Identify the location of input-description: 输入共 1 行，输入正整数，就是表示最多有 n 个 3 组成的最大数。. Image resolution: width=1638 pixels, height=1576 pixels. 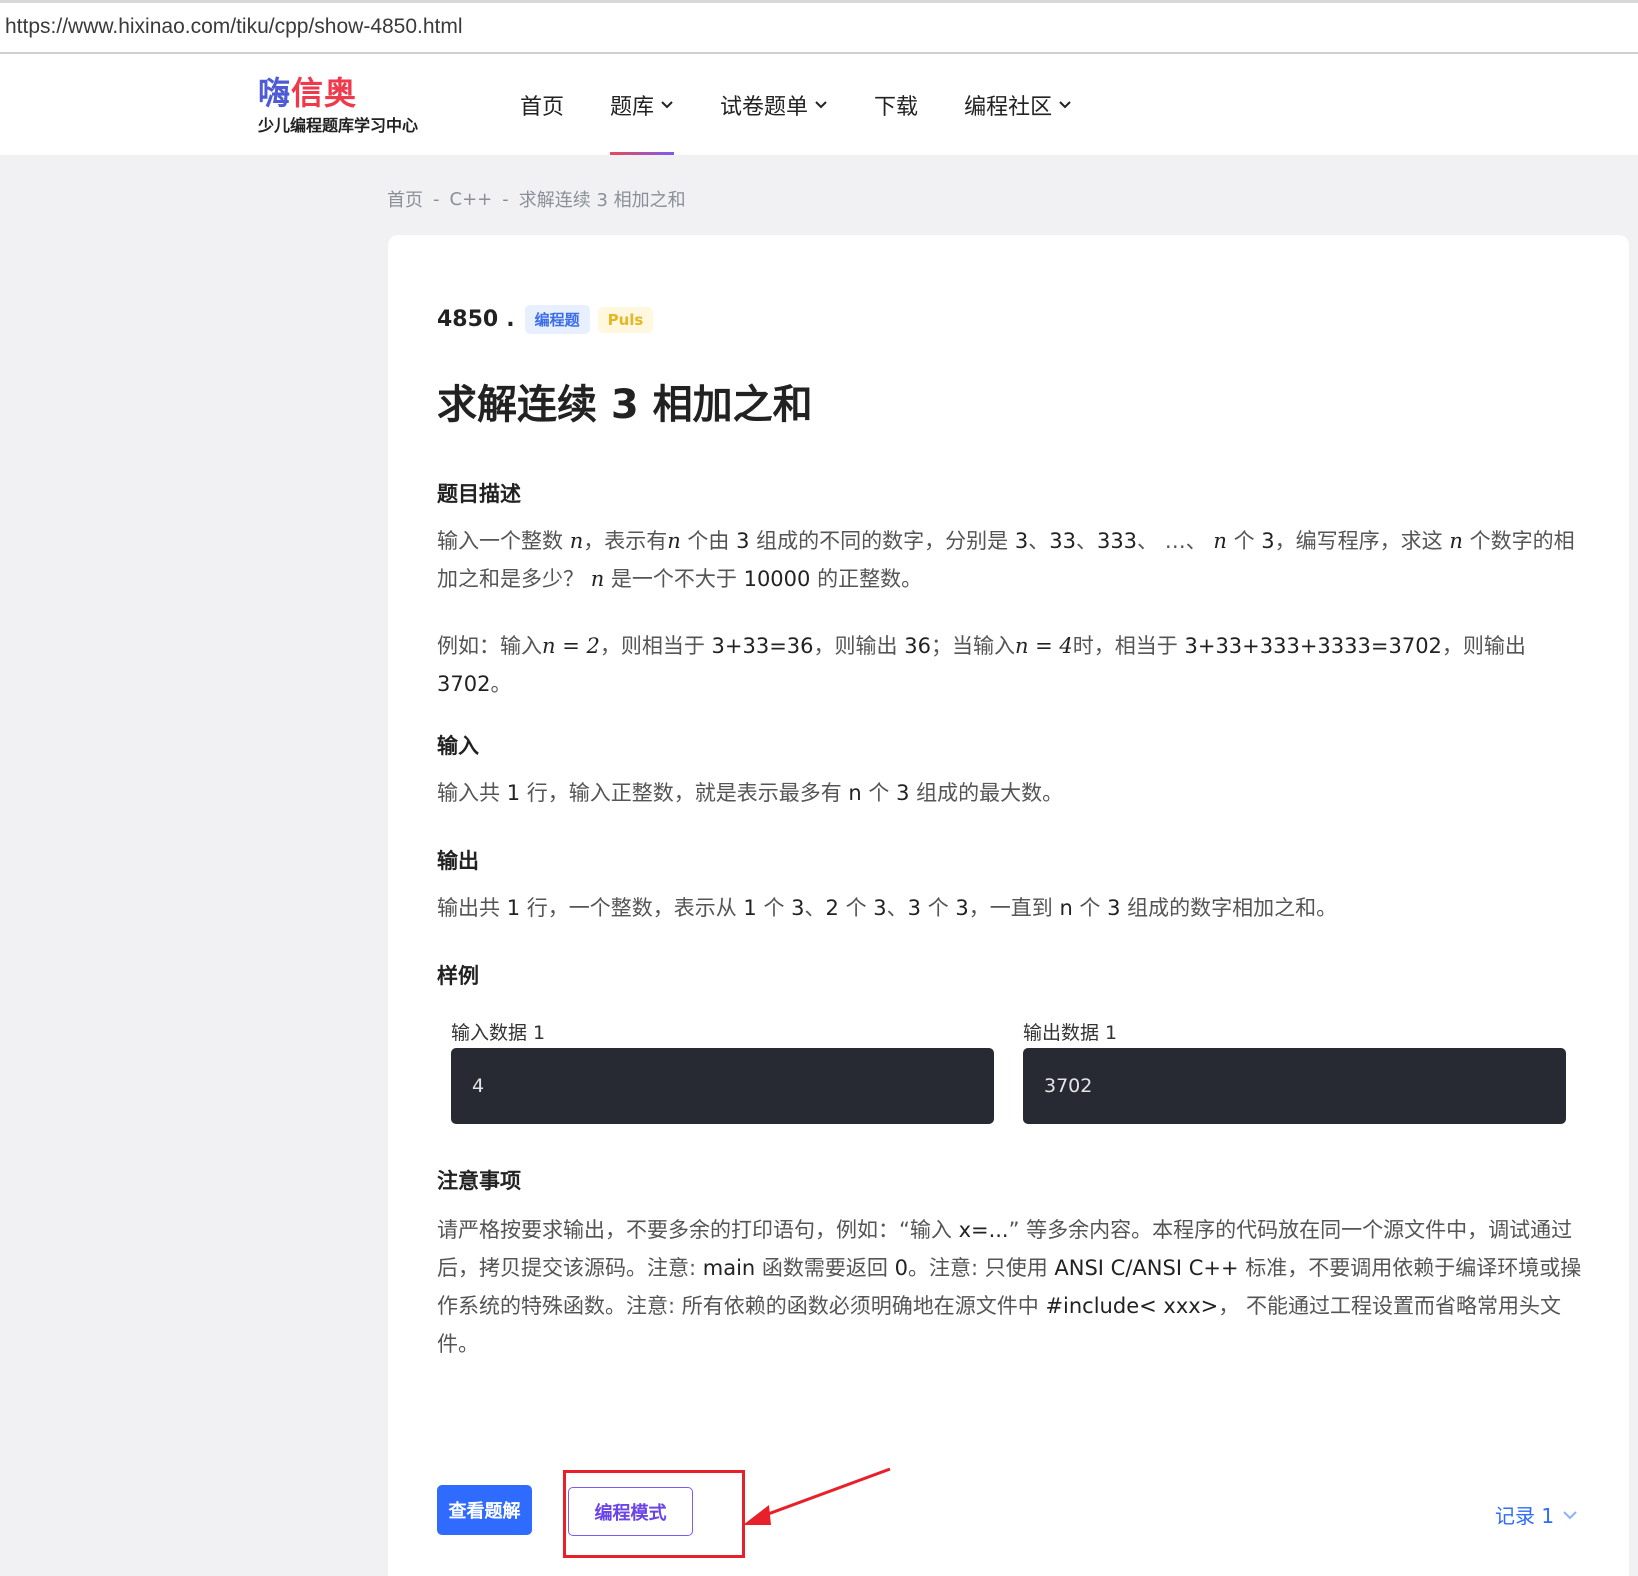
(750, 793).